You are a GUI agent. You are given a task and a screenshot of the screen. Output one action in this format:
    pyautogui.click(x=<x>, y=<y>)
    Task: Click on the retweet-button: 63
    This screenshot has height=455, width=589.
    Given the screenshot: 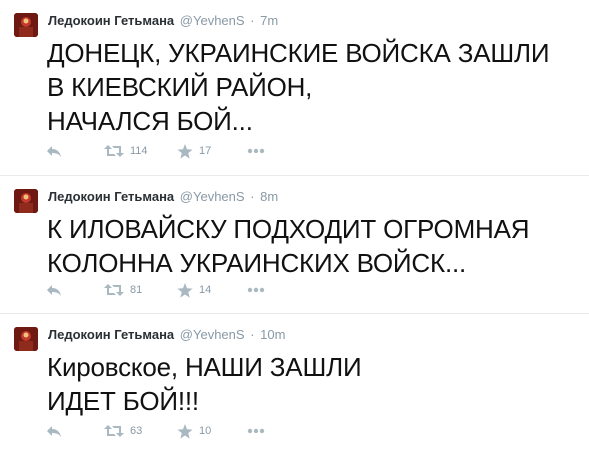 What is the action you would take?
    pyautogui.click(x=123, y=431)
    